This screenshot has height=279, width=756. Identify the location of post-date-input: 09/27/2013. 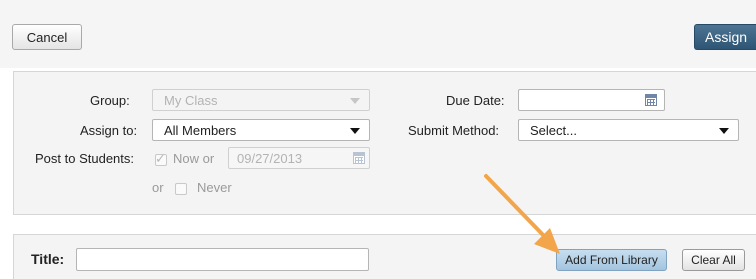
(299, 158).